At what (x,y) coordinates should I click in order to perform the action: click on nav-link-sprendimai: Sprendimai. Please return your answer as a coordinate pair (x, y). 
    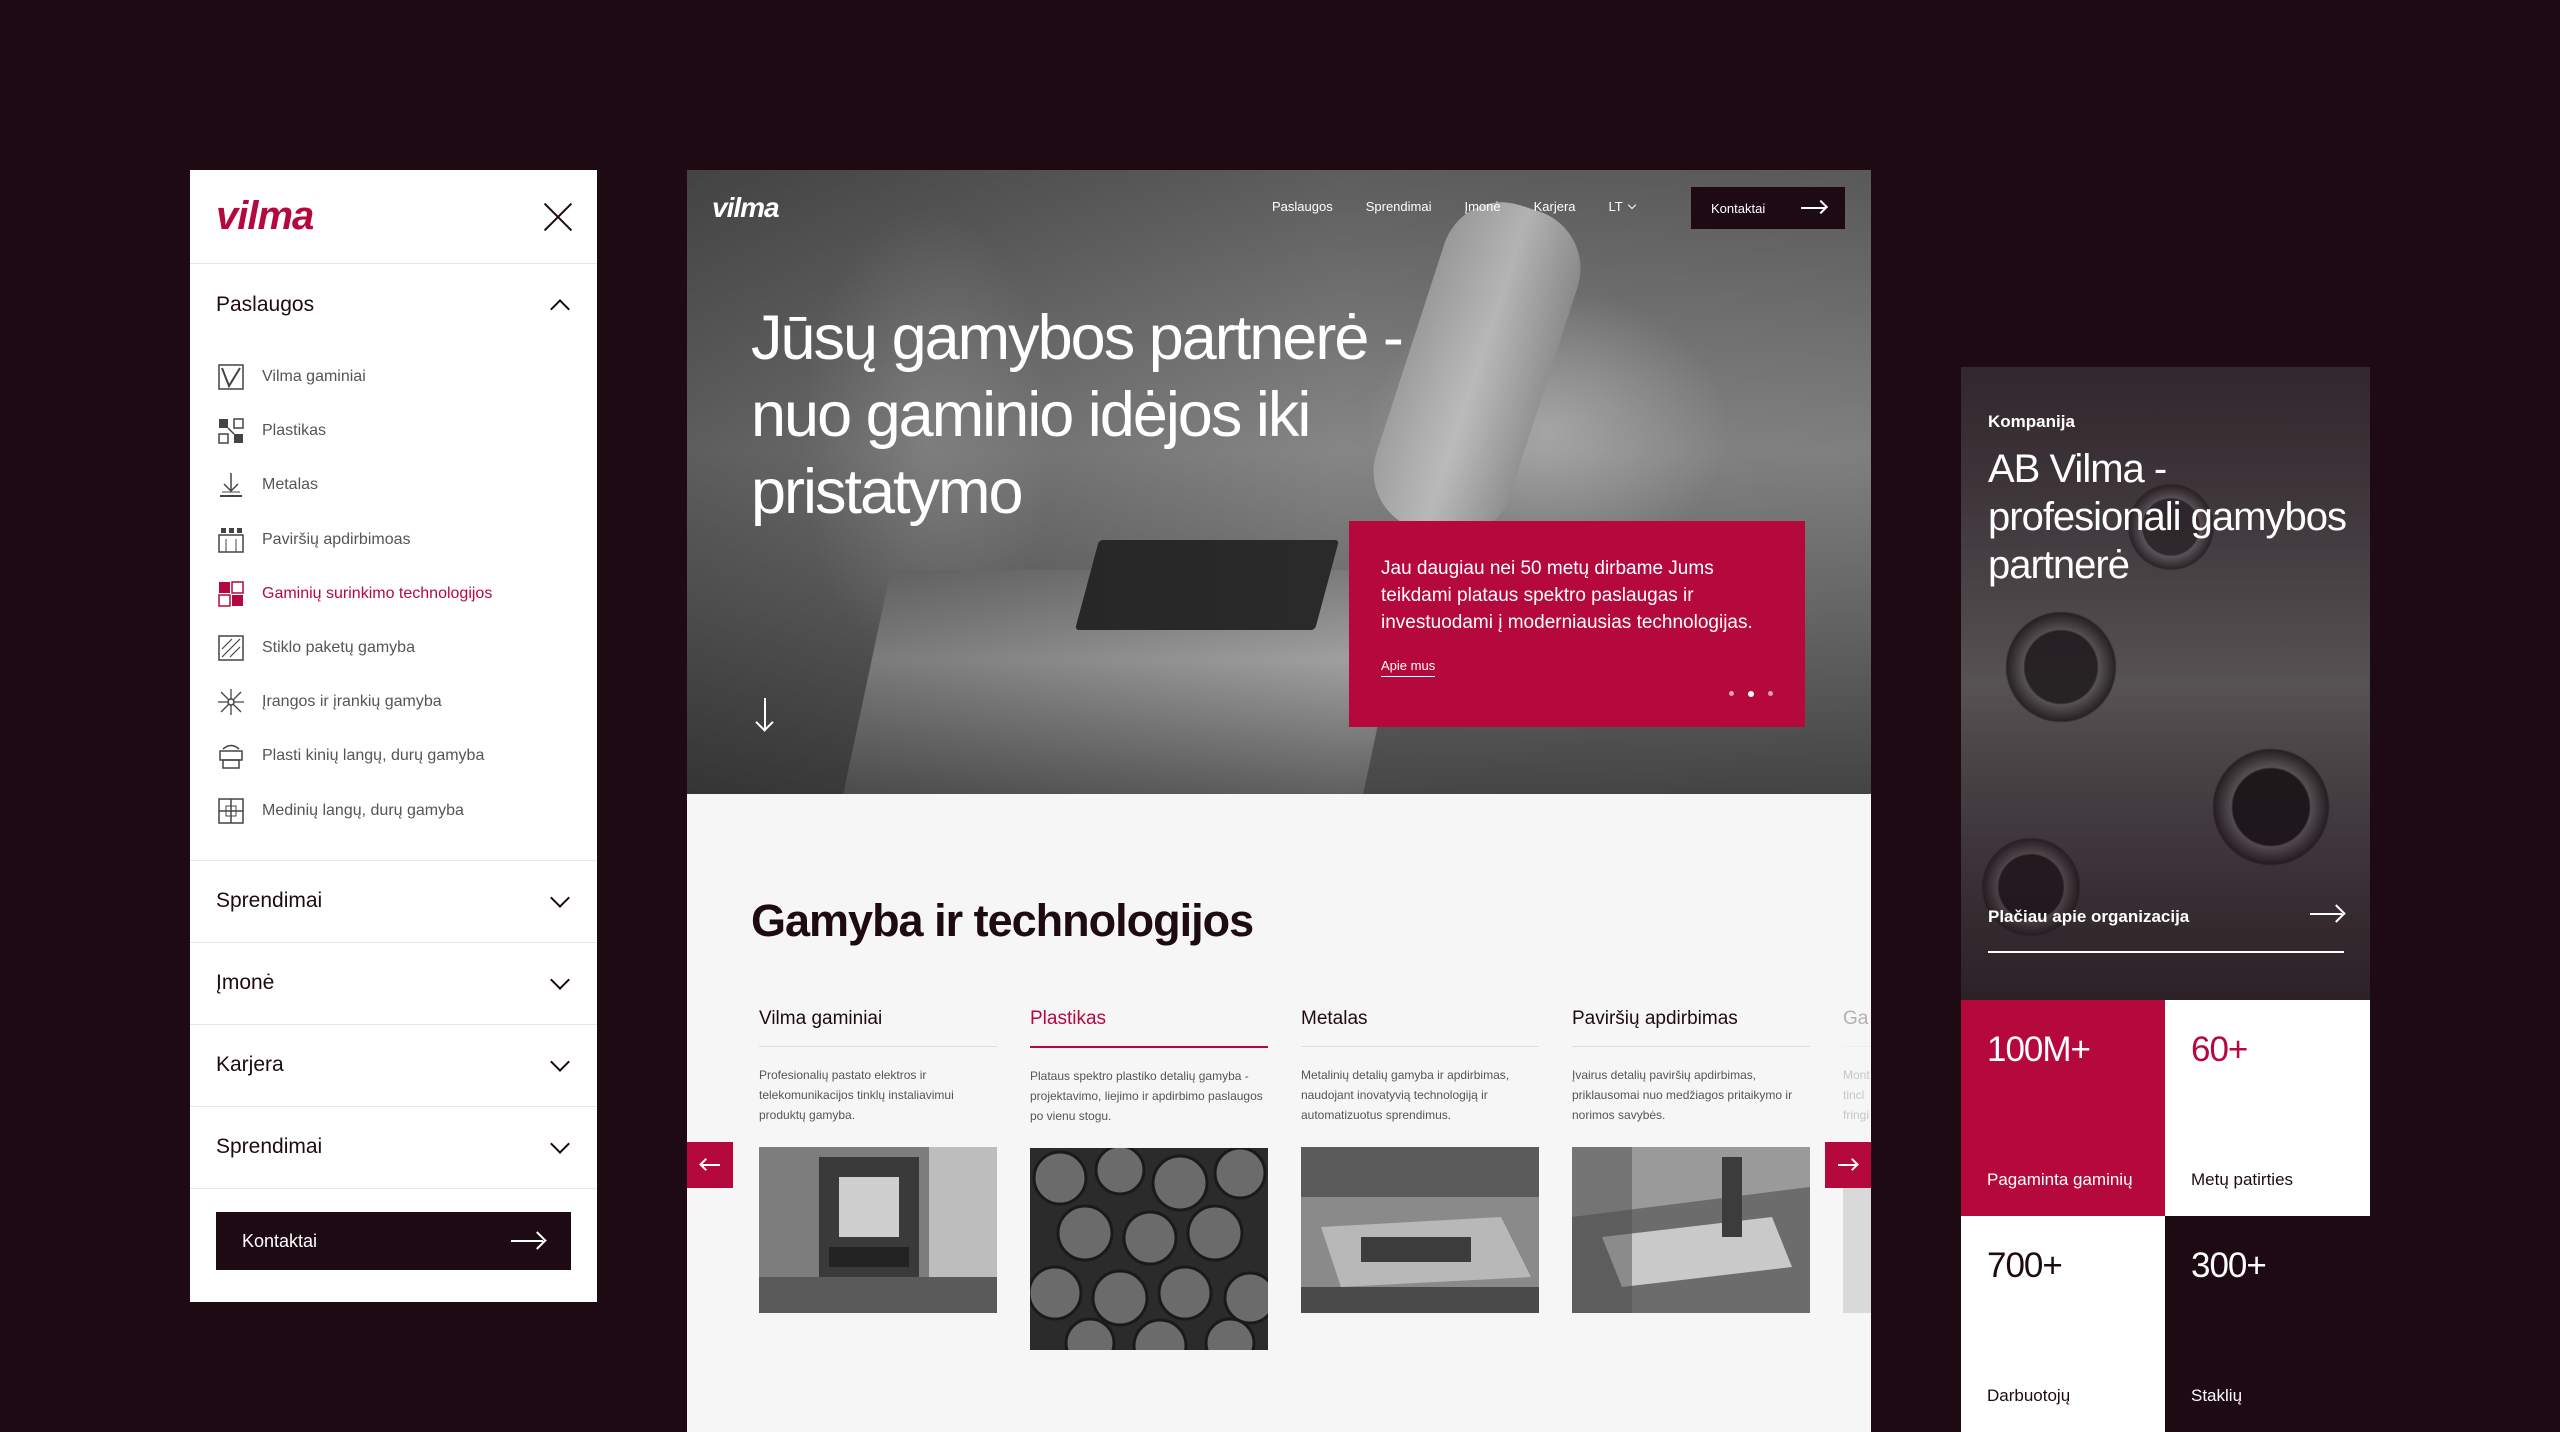
    Looking at the image, I should click on (1399, 206).